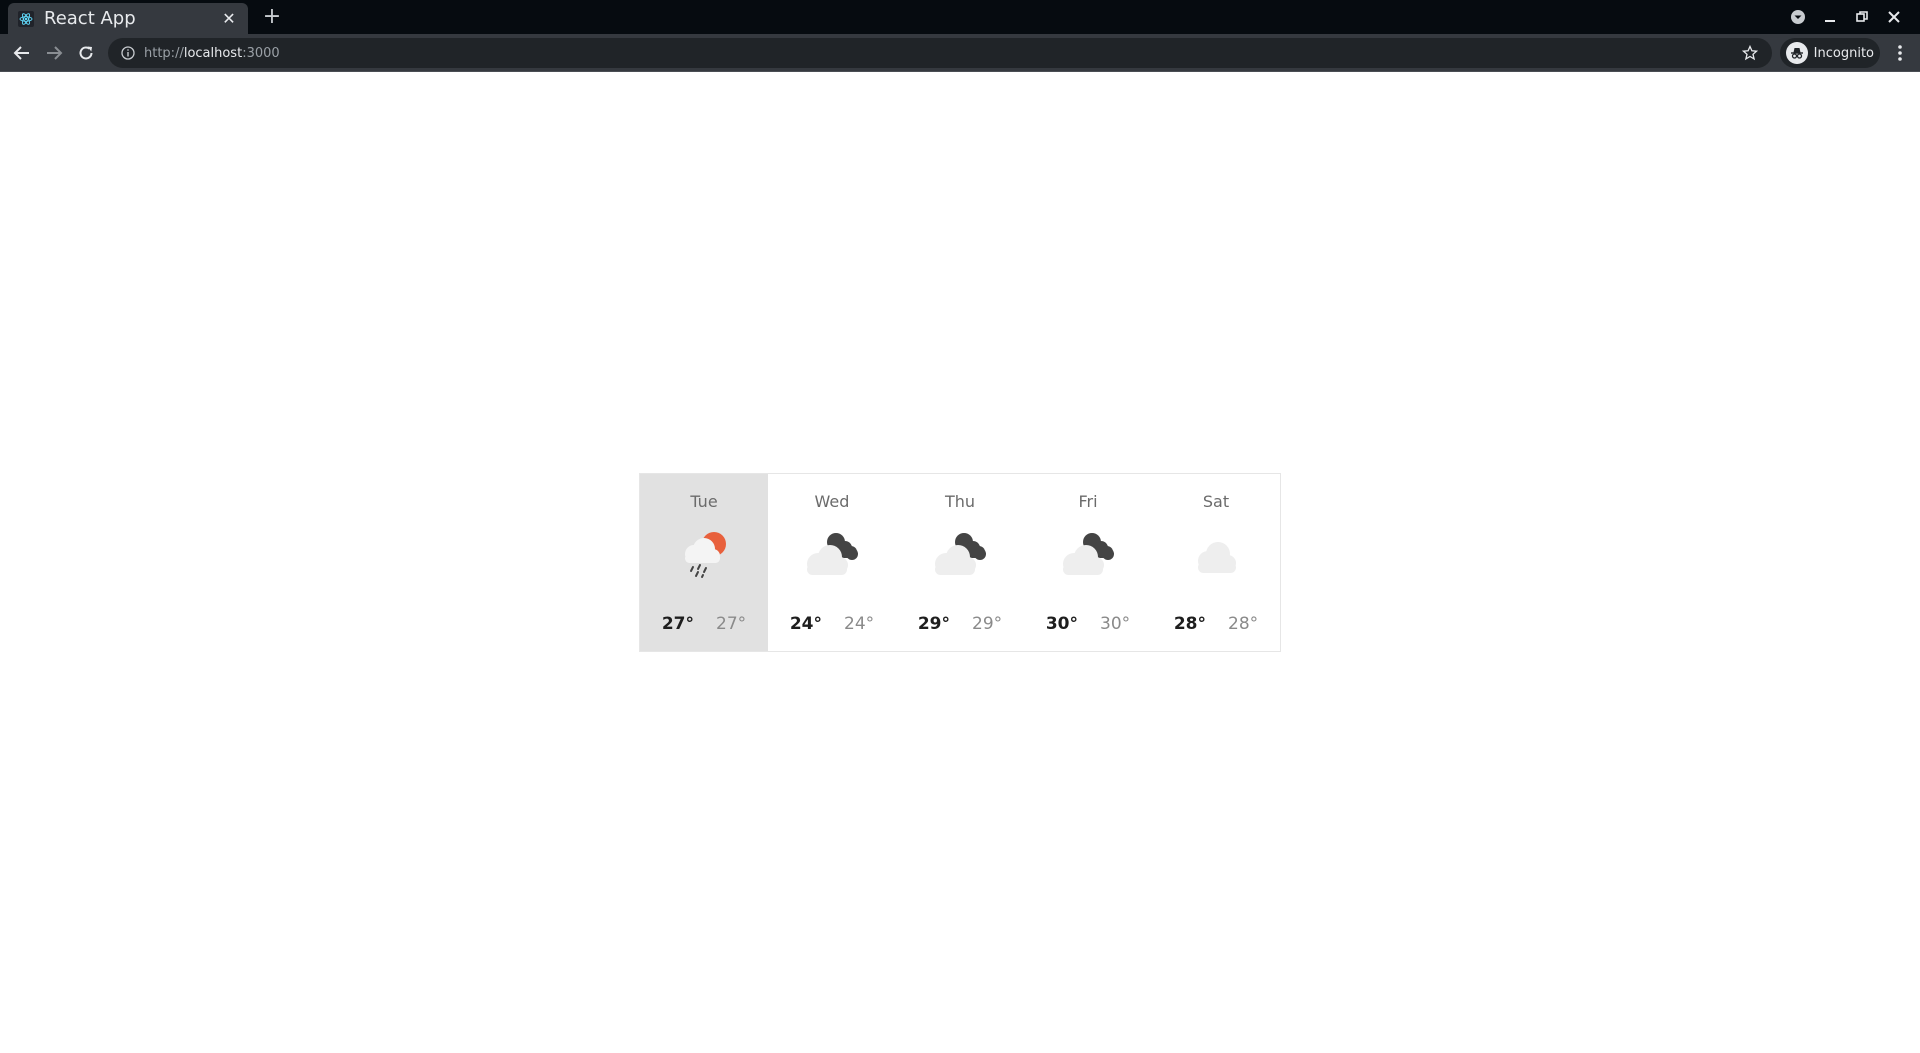 The width and height of the screenshot is (1920, 1053). I want to click on day-name: Sat, so click(1216, 501).